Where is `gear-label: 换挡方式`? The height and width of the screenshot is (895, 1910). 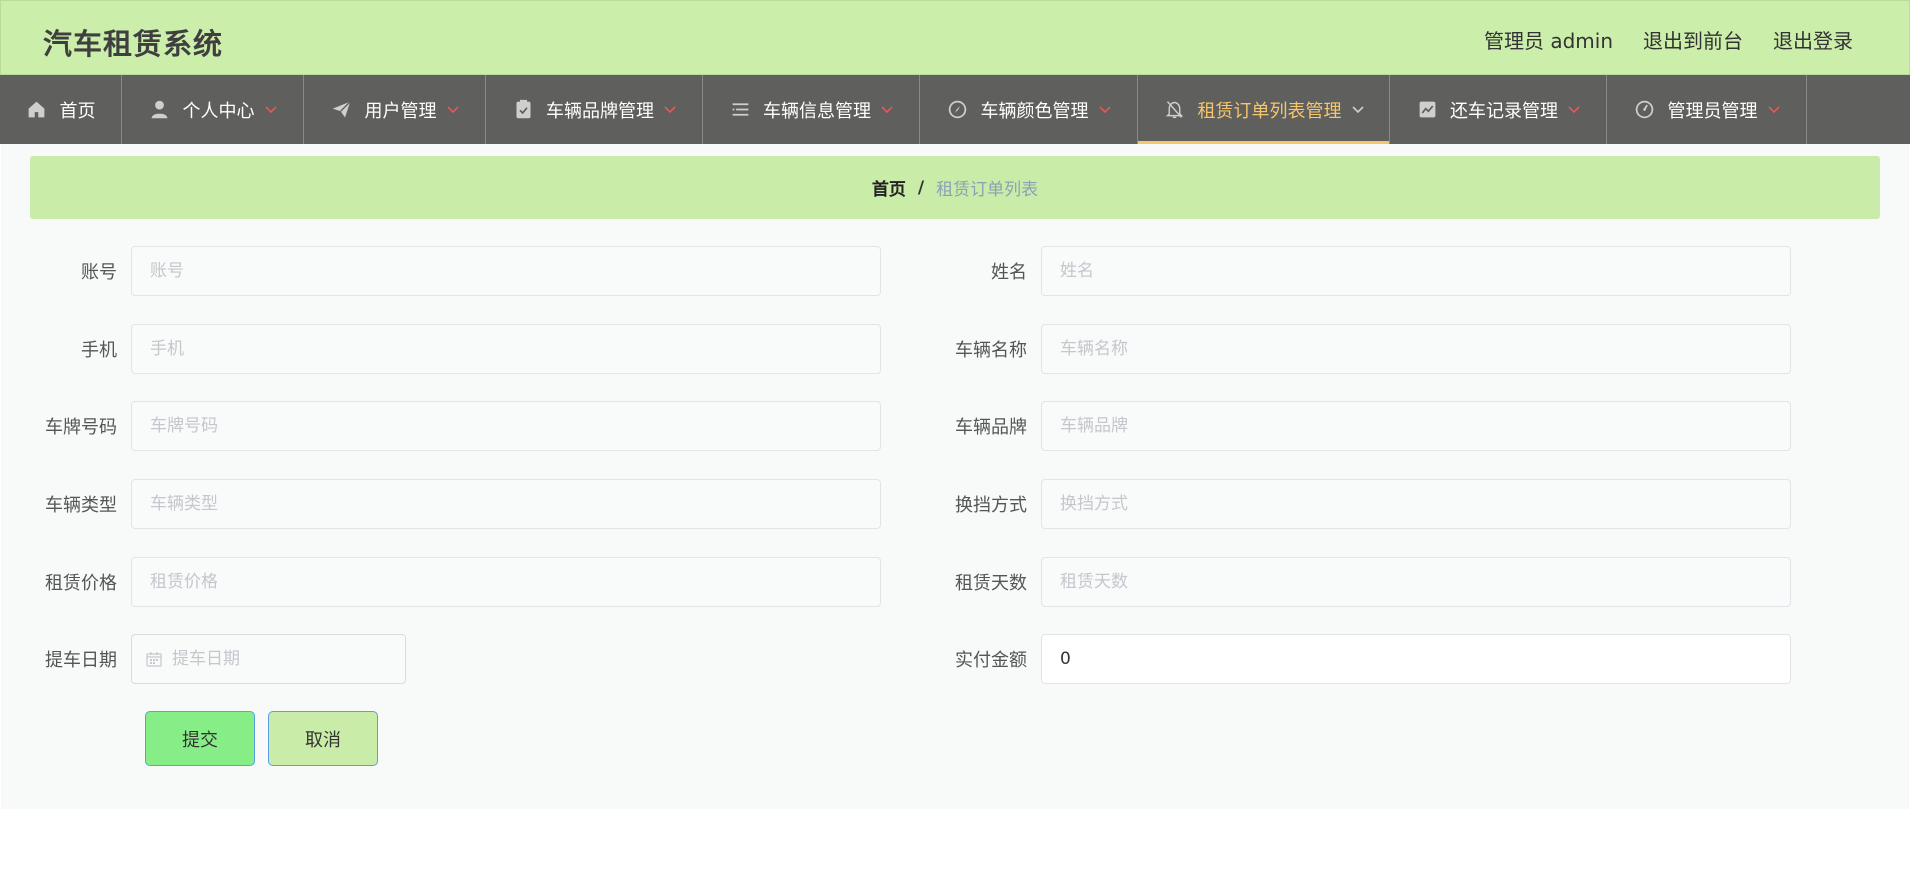
gear-label: 换挡方式 is located at coordinates (991, 505).